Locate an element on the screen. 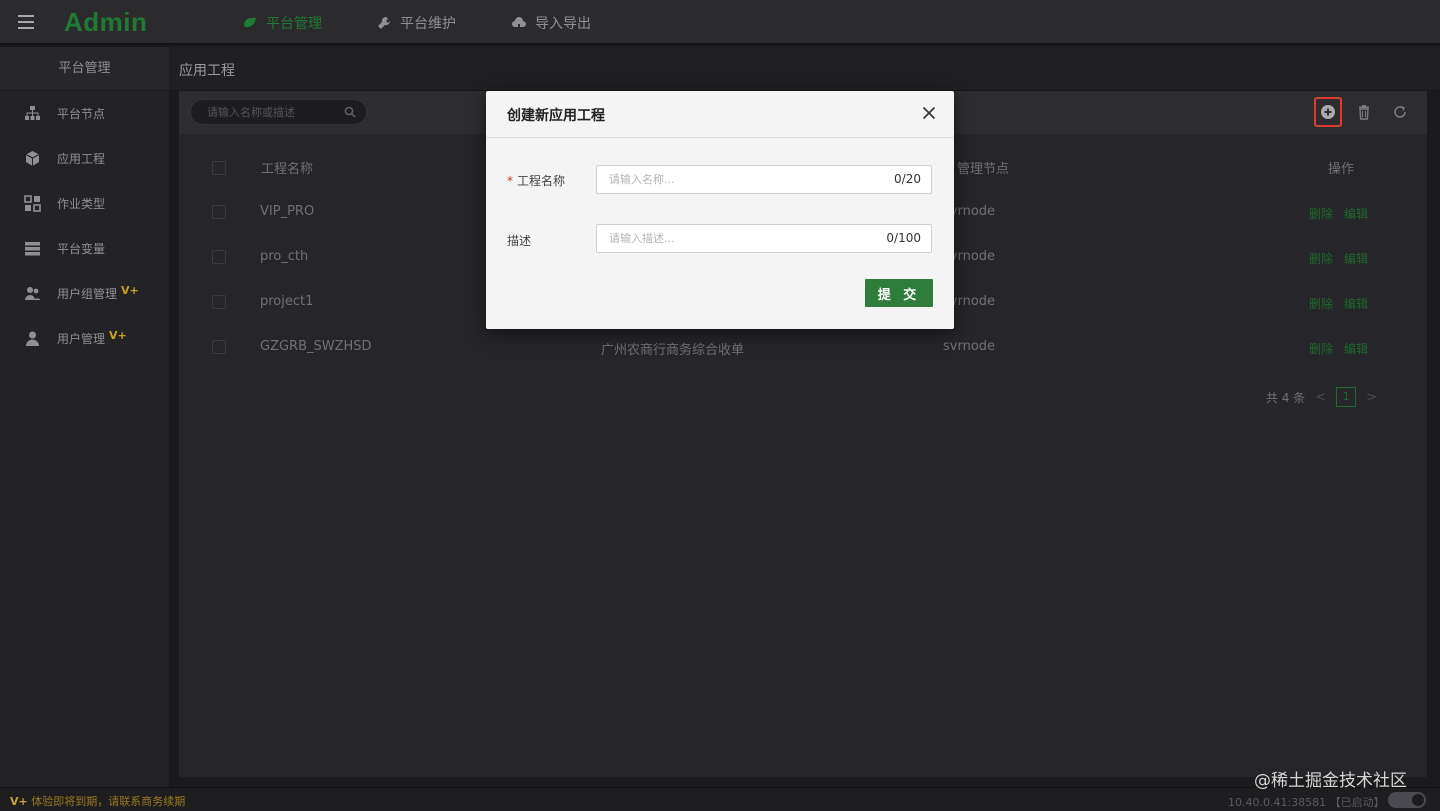 The height and width of the screenshot is (811, 1440). trash-icon is located at coordinates (1364, 112).